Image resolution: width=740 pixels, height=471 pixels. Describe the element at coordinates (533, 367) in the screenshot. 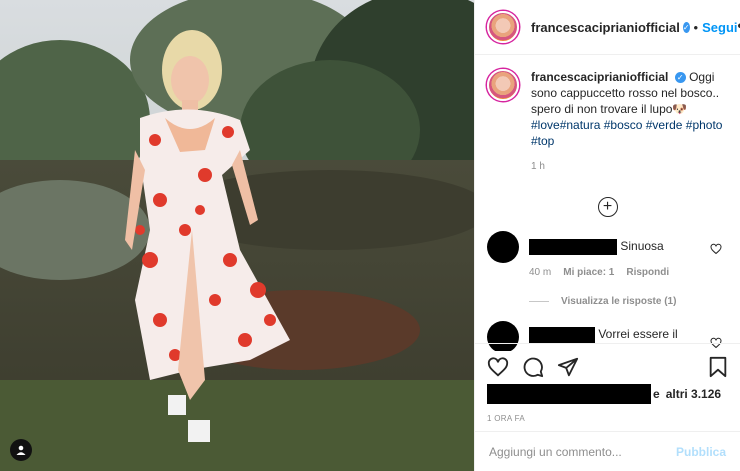

I see `comment-icon` at that location.